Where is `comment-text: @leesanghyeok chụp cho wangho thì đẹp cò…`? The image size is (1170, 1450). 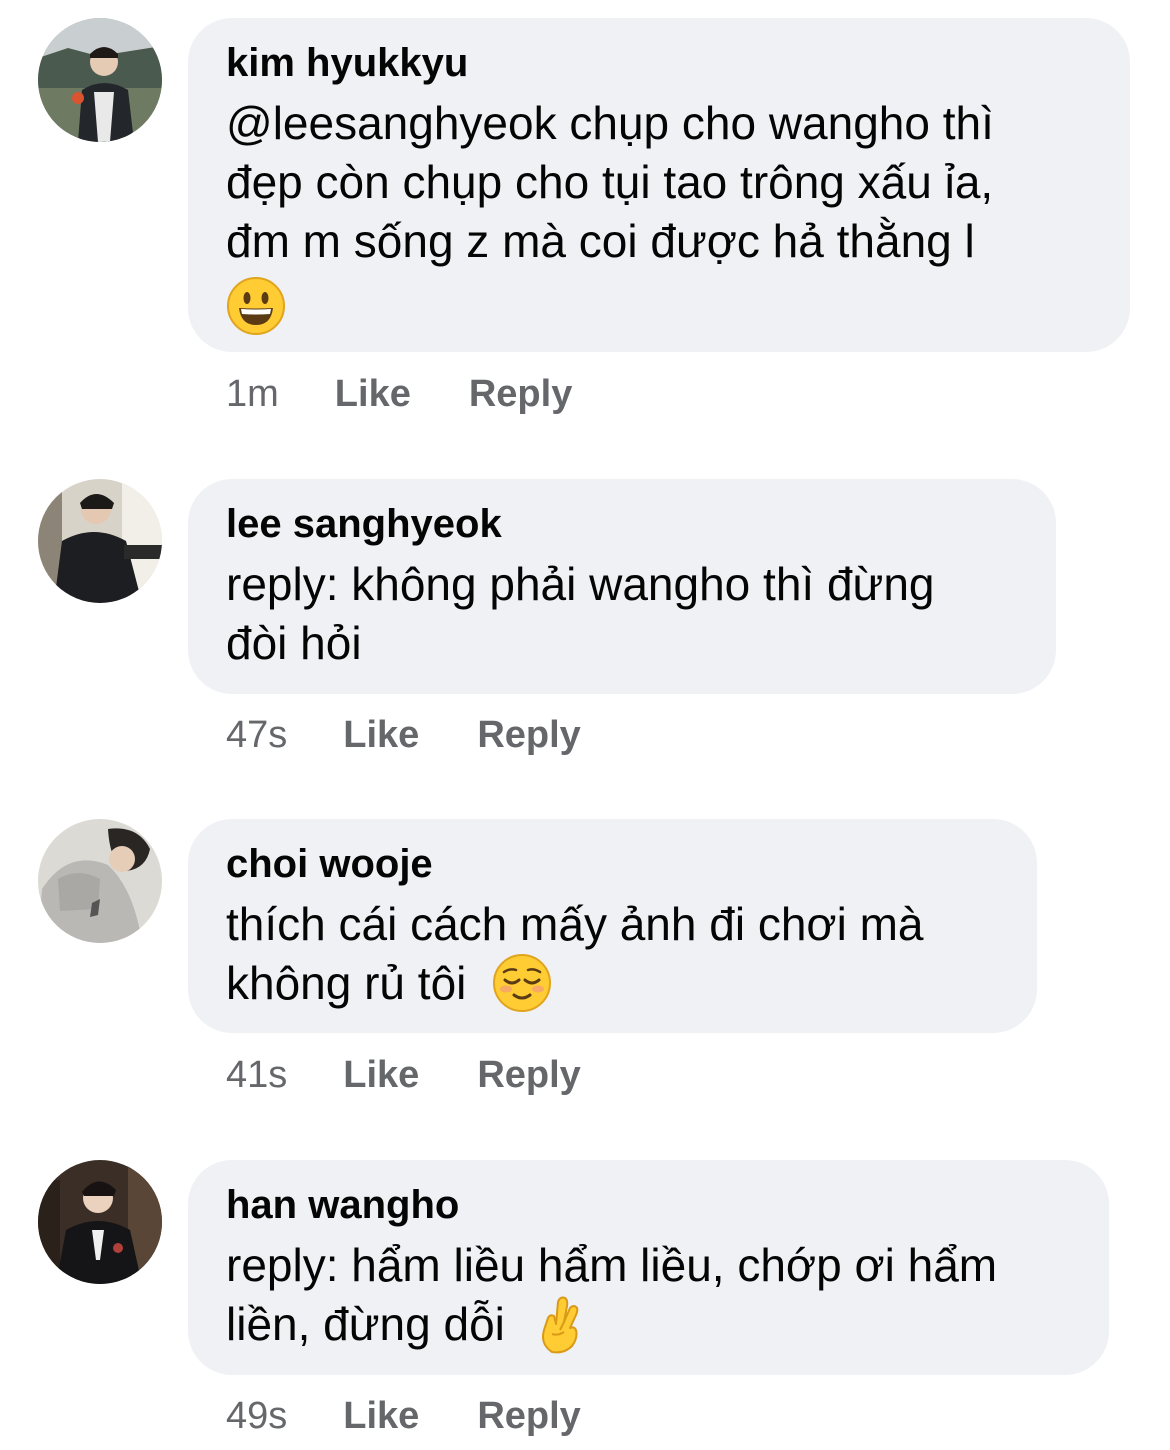
comment-text: @leesanghyeok chụp cho wangho thì đẹp cò… is located at coordinates (659, 214).